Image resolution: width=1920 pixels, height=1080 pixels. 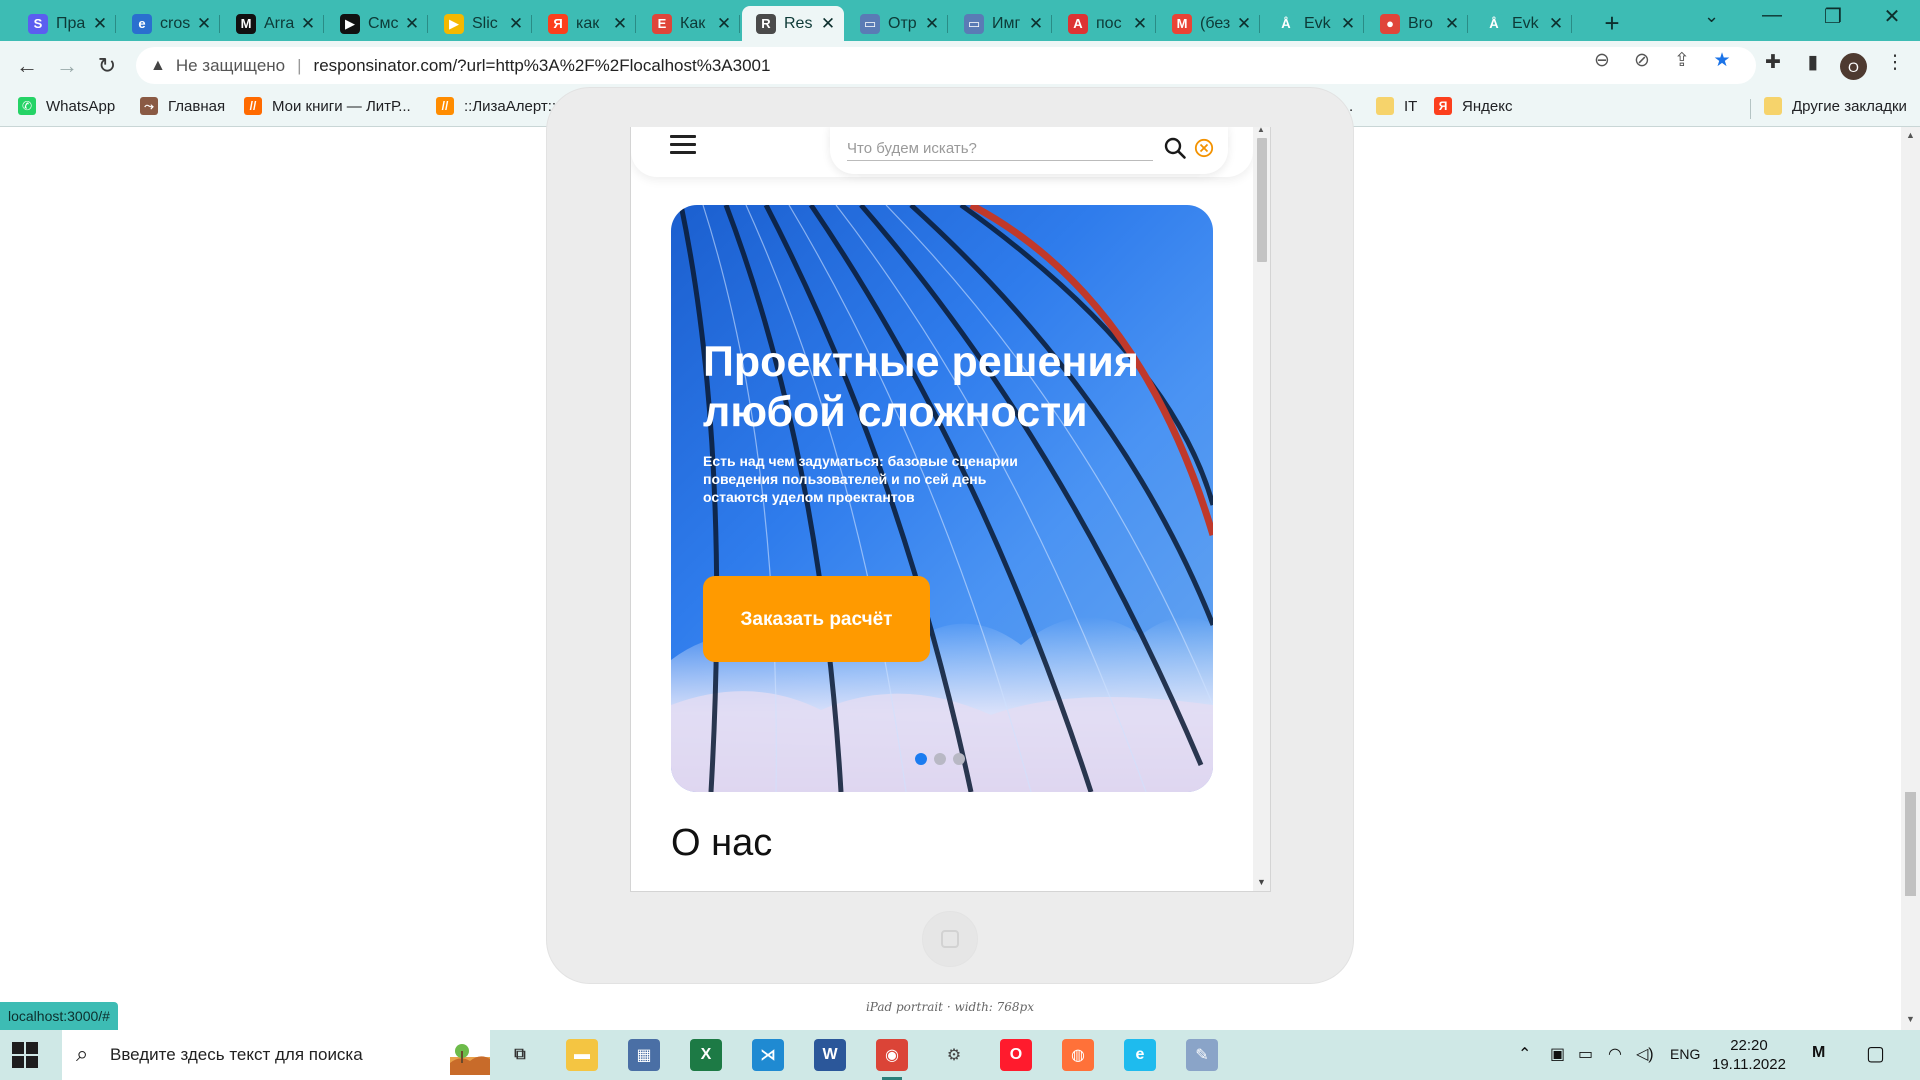 I want to click on minimize-window-button: —, so click(x=1772, y=15).